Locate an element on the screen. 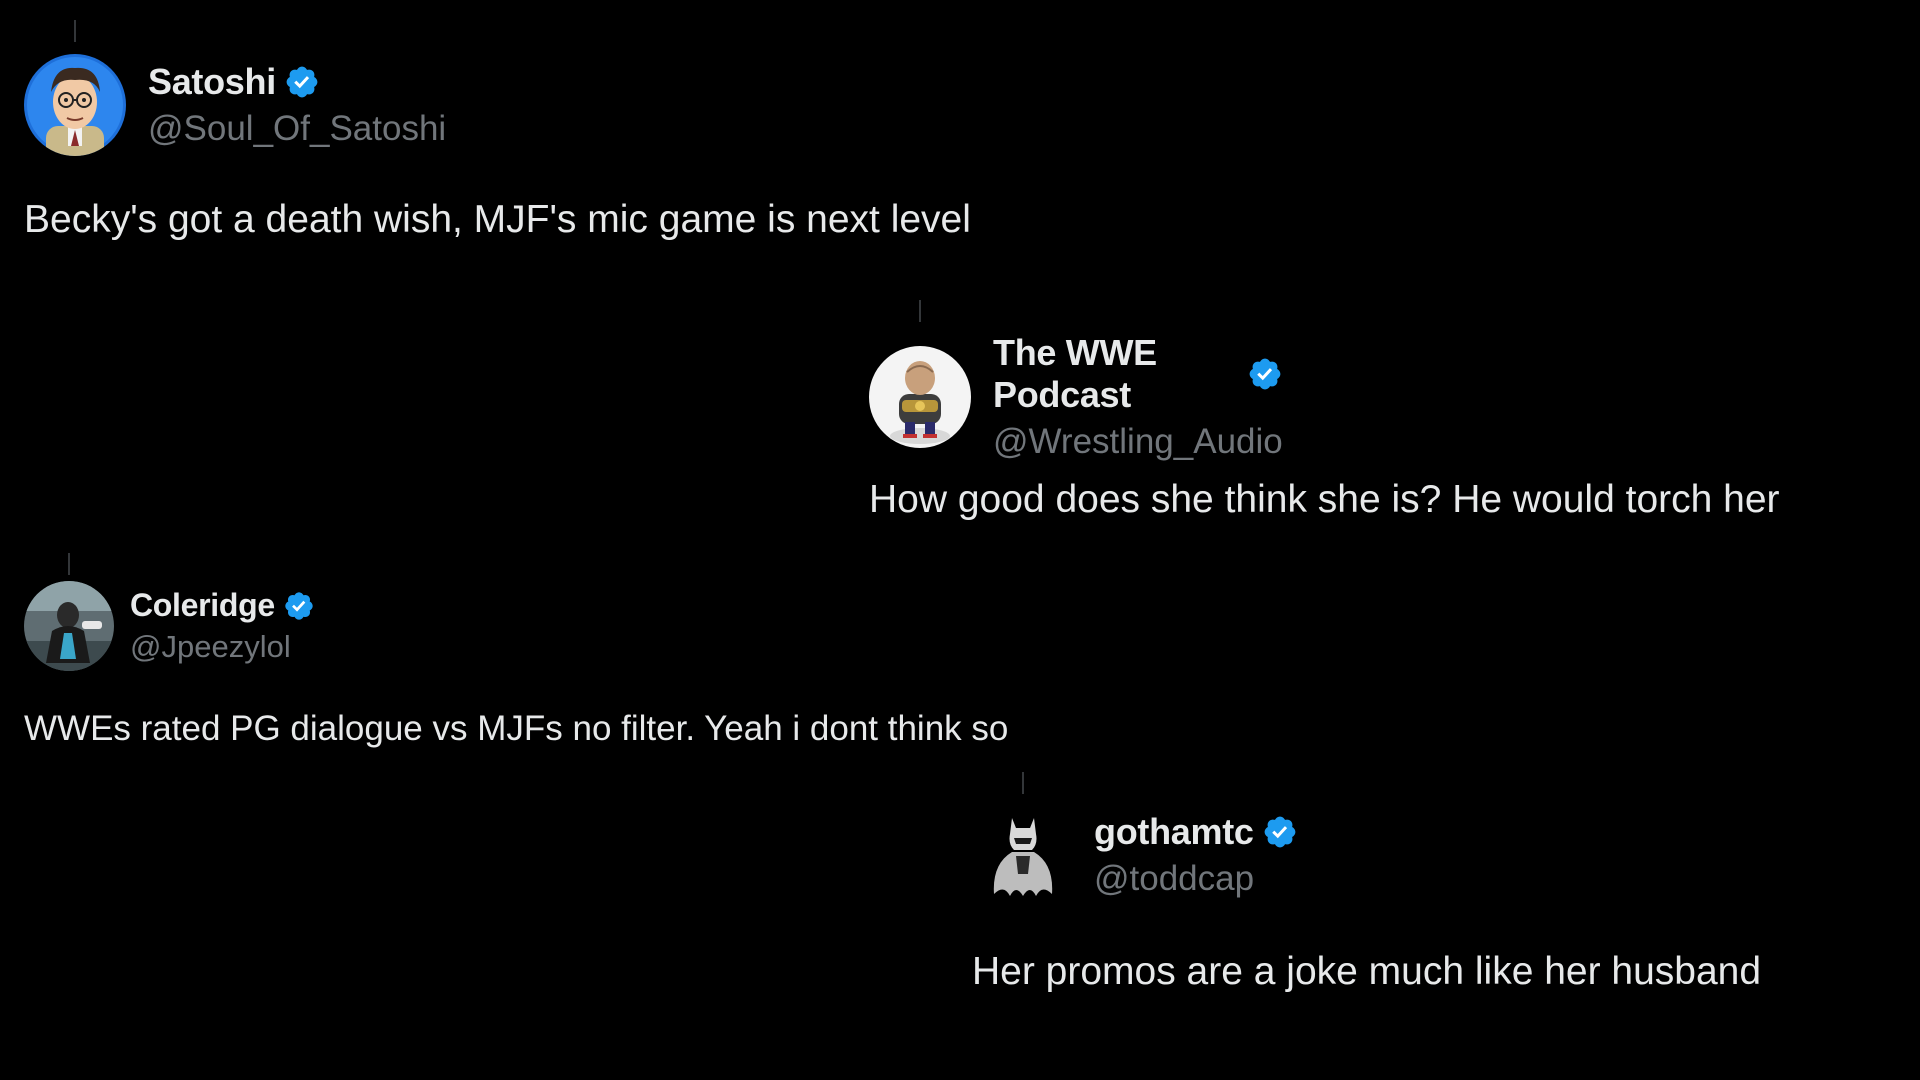 The width and height of the screenshot is (1920, 1080). athlete-photo-avatar is located at coordinates (69, 626).